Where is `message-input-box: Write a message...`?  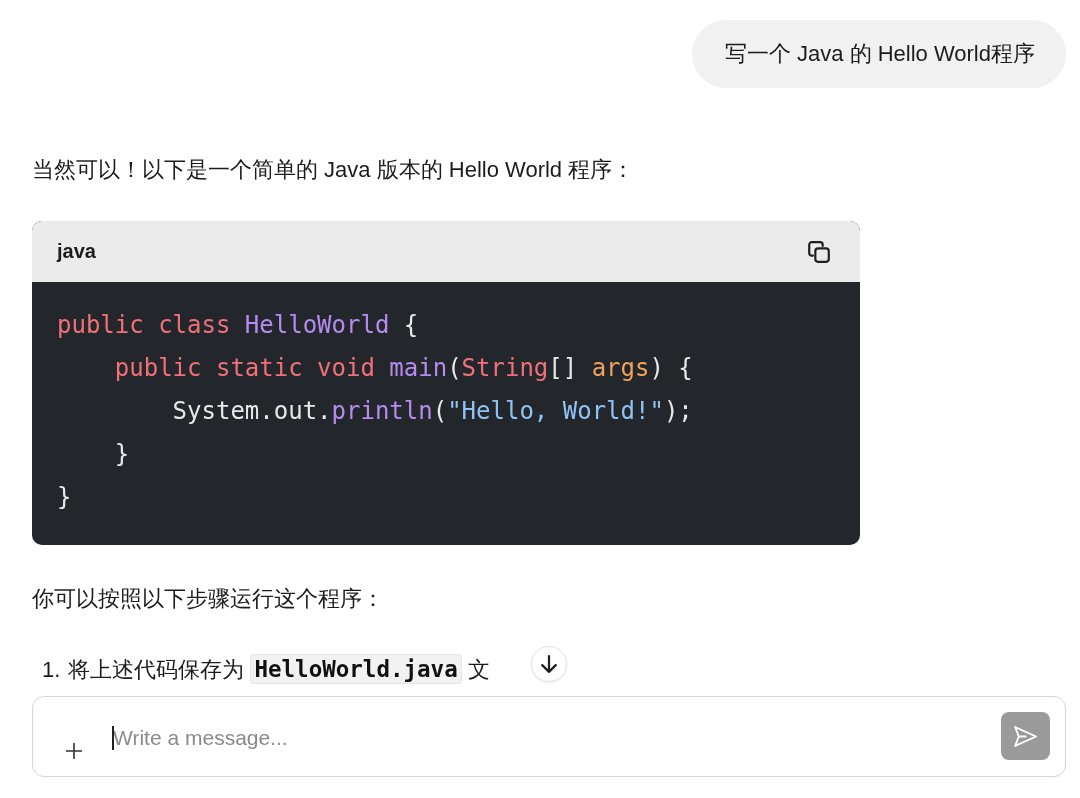
message-input-box: Write a message... is located at coordinates (549, 736).